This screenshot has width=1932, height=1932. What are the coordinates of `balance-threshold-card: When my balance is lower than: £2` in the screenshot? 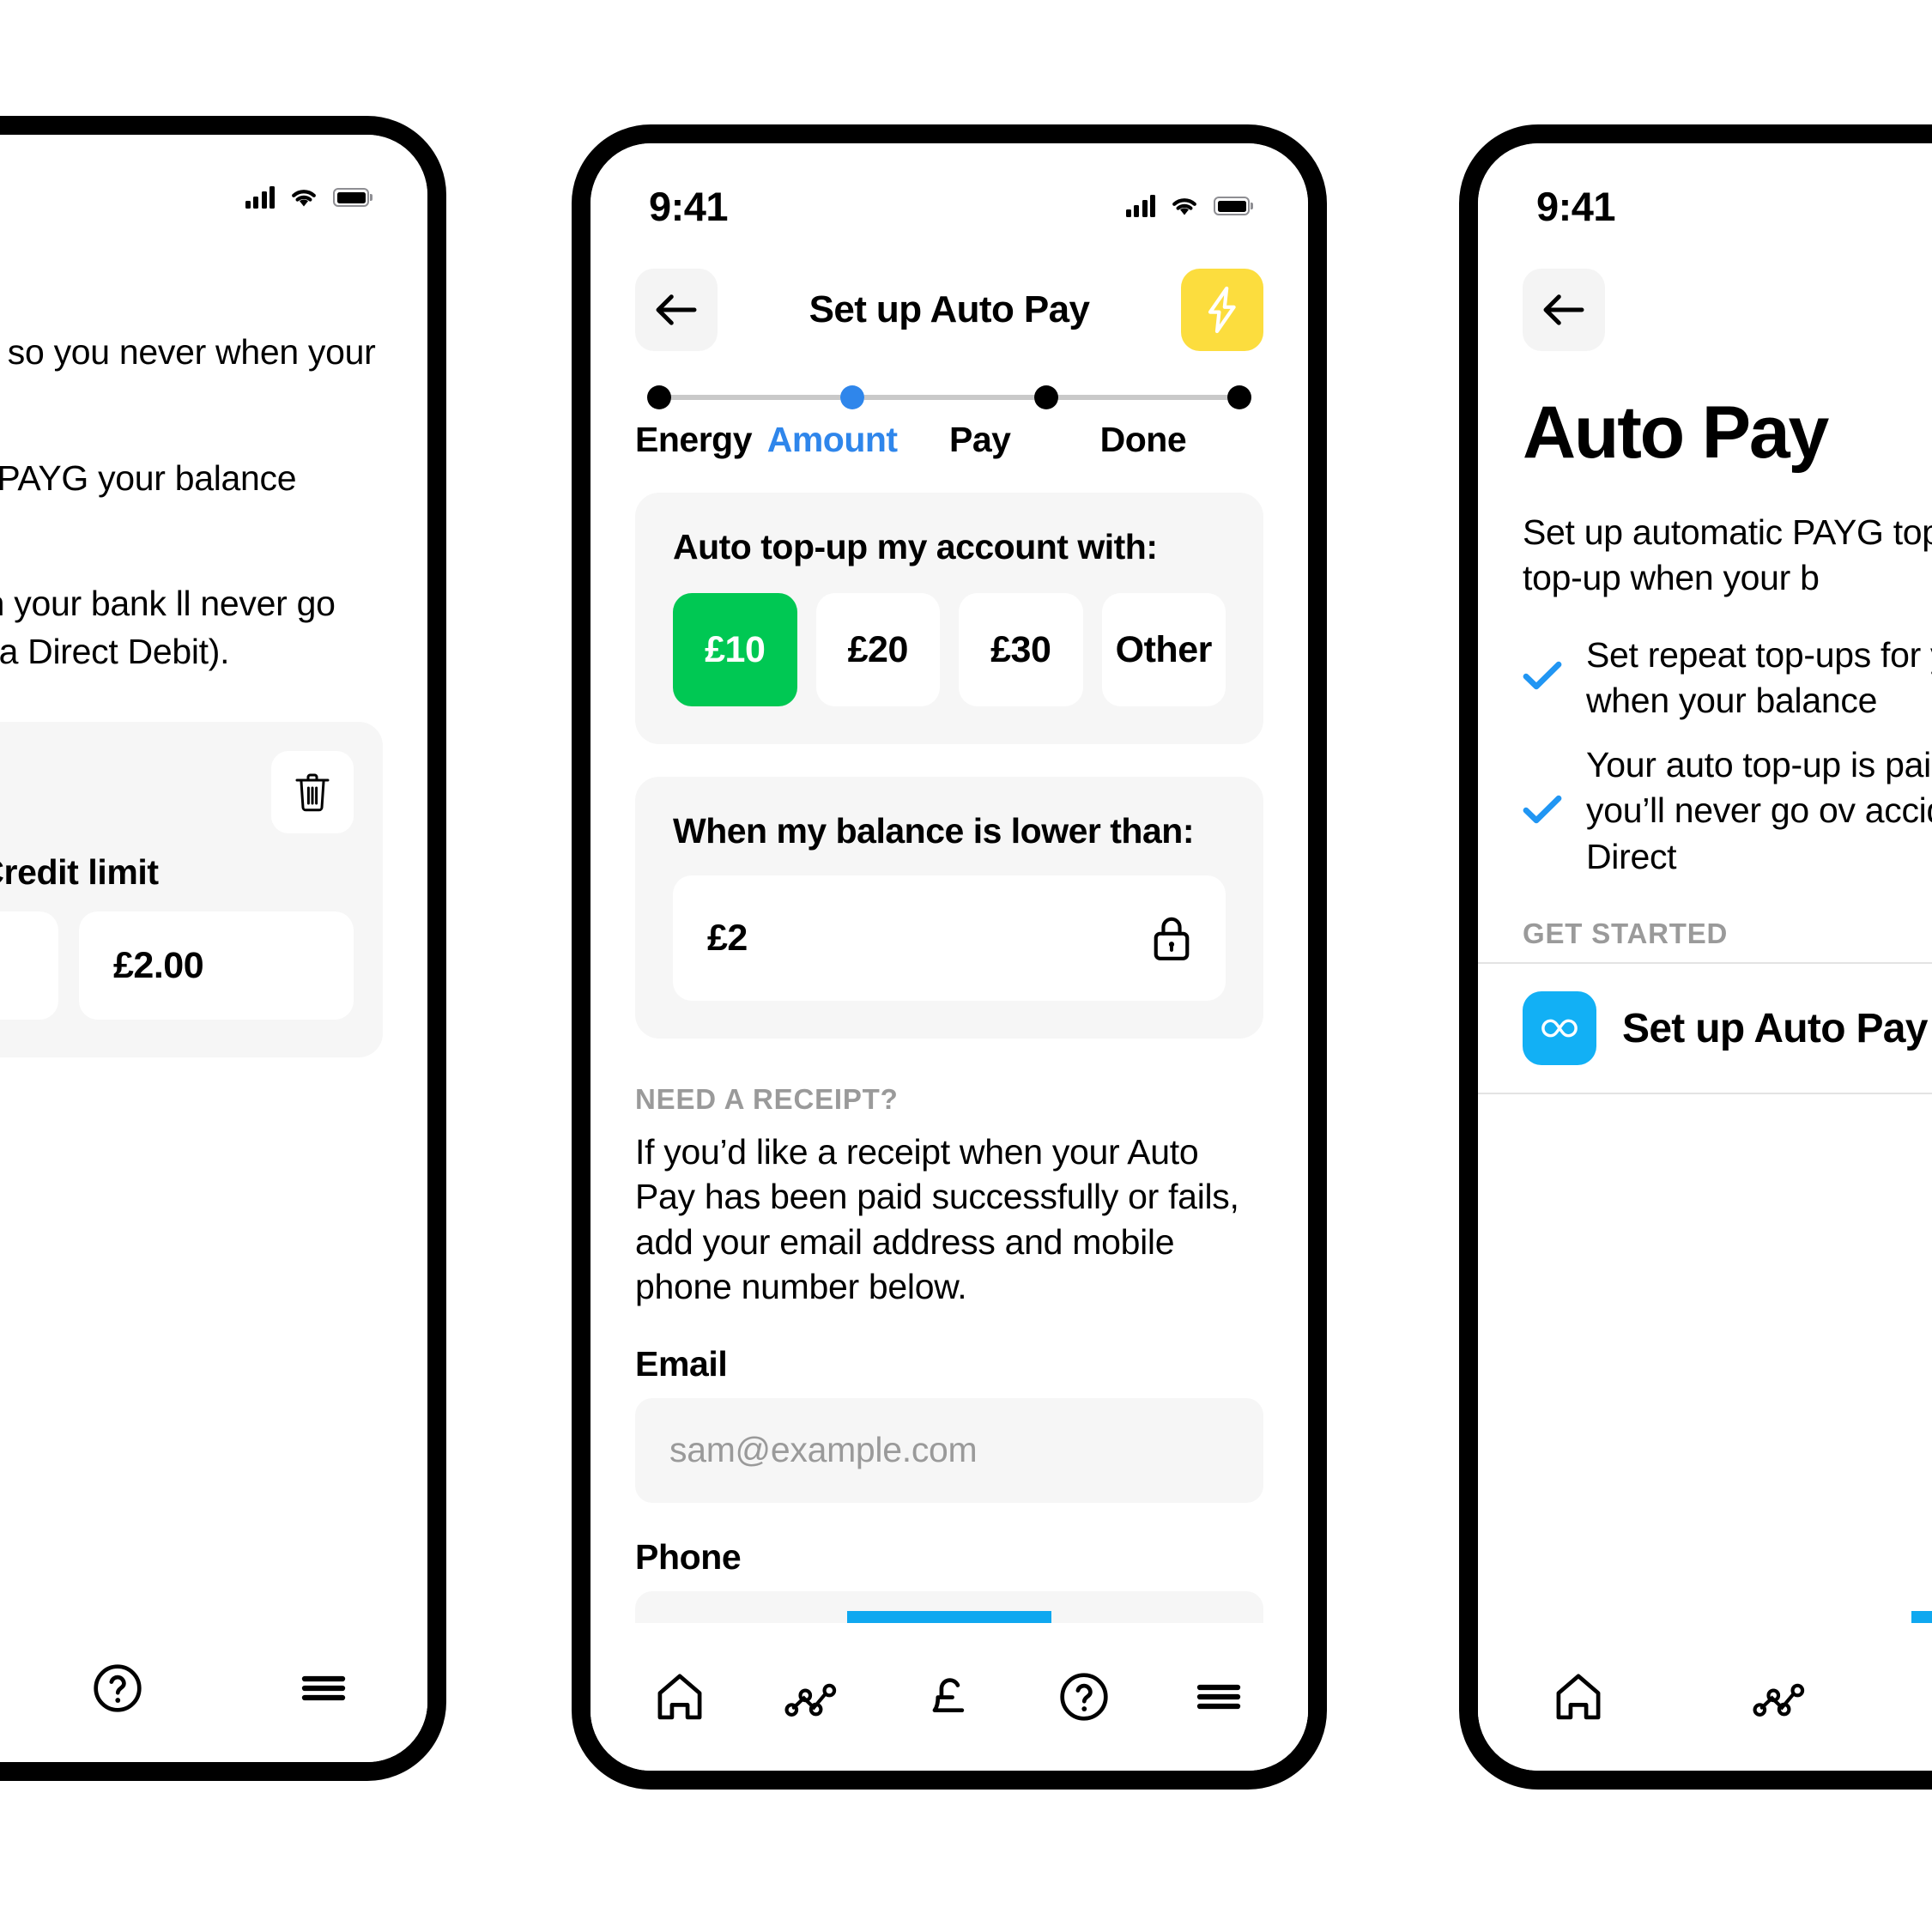 It's located at (949, 908).